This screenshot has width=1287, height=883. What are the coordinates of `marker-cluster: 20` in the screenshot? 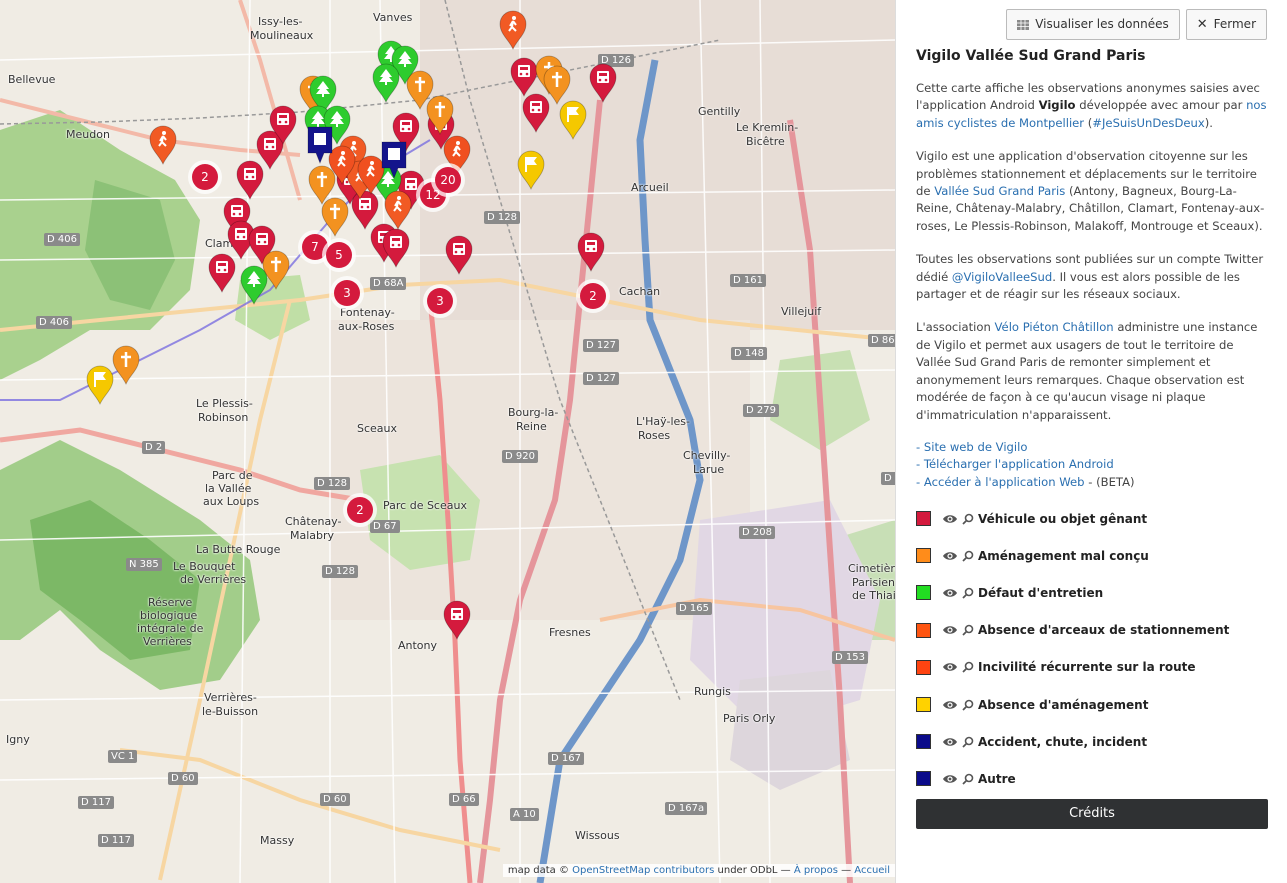 It's located at (448, 180).